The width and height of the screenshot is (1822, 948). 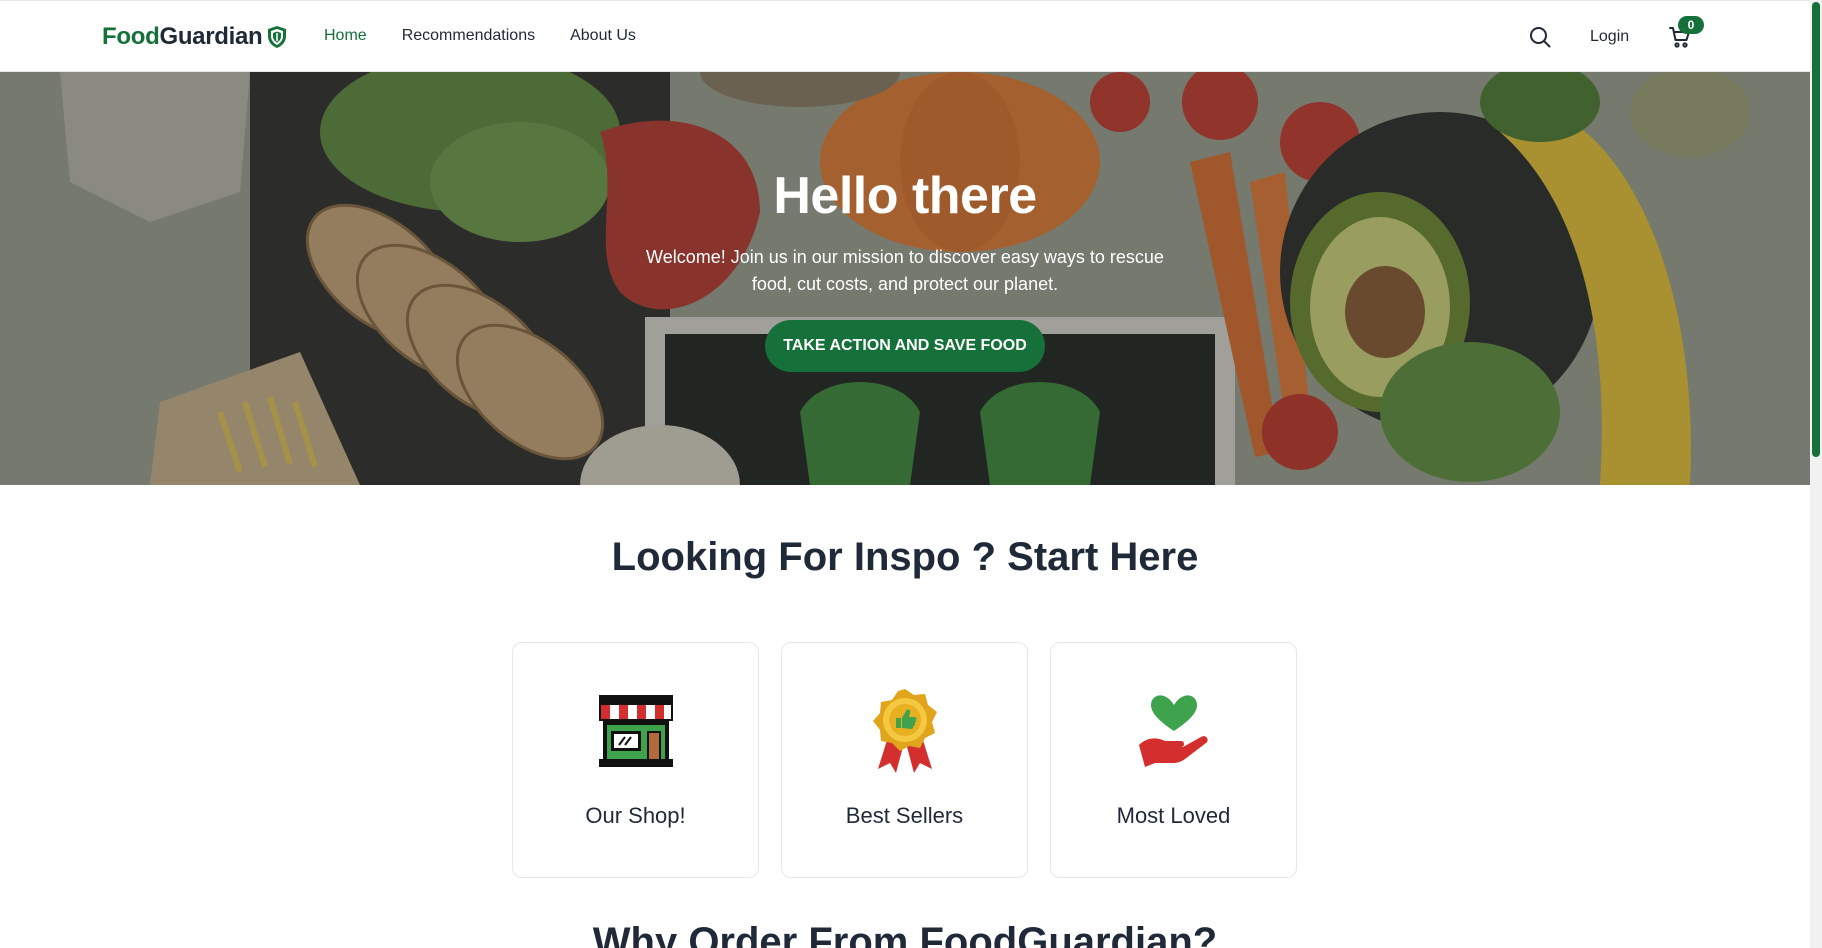 I want to click on brand-name-part1: Food, so click(x=131, y=36).